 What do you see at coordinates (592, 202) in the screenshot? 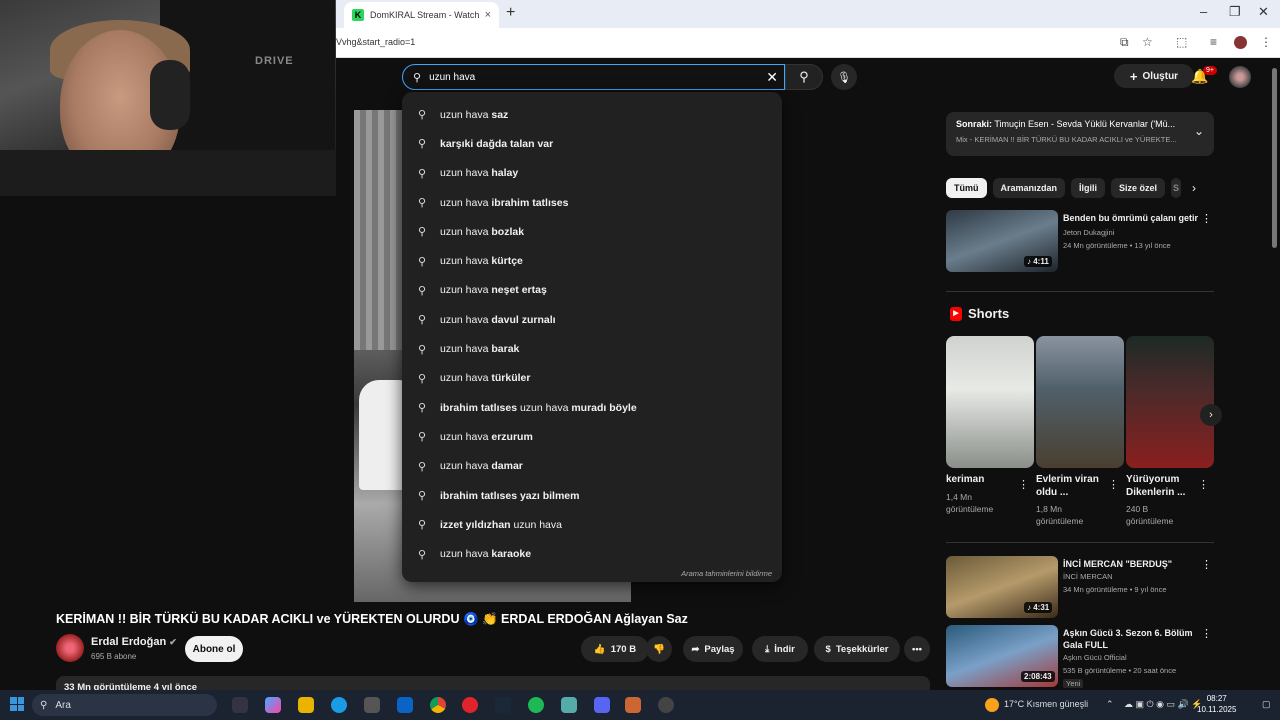
I see `suggestion-item: ⚲ uzun hava ibrahim tatlıses` at bounding box center [592, 202].